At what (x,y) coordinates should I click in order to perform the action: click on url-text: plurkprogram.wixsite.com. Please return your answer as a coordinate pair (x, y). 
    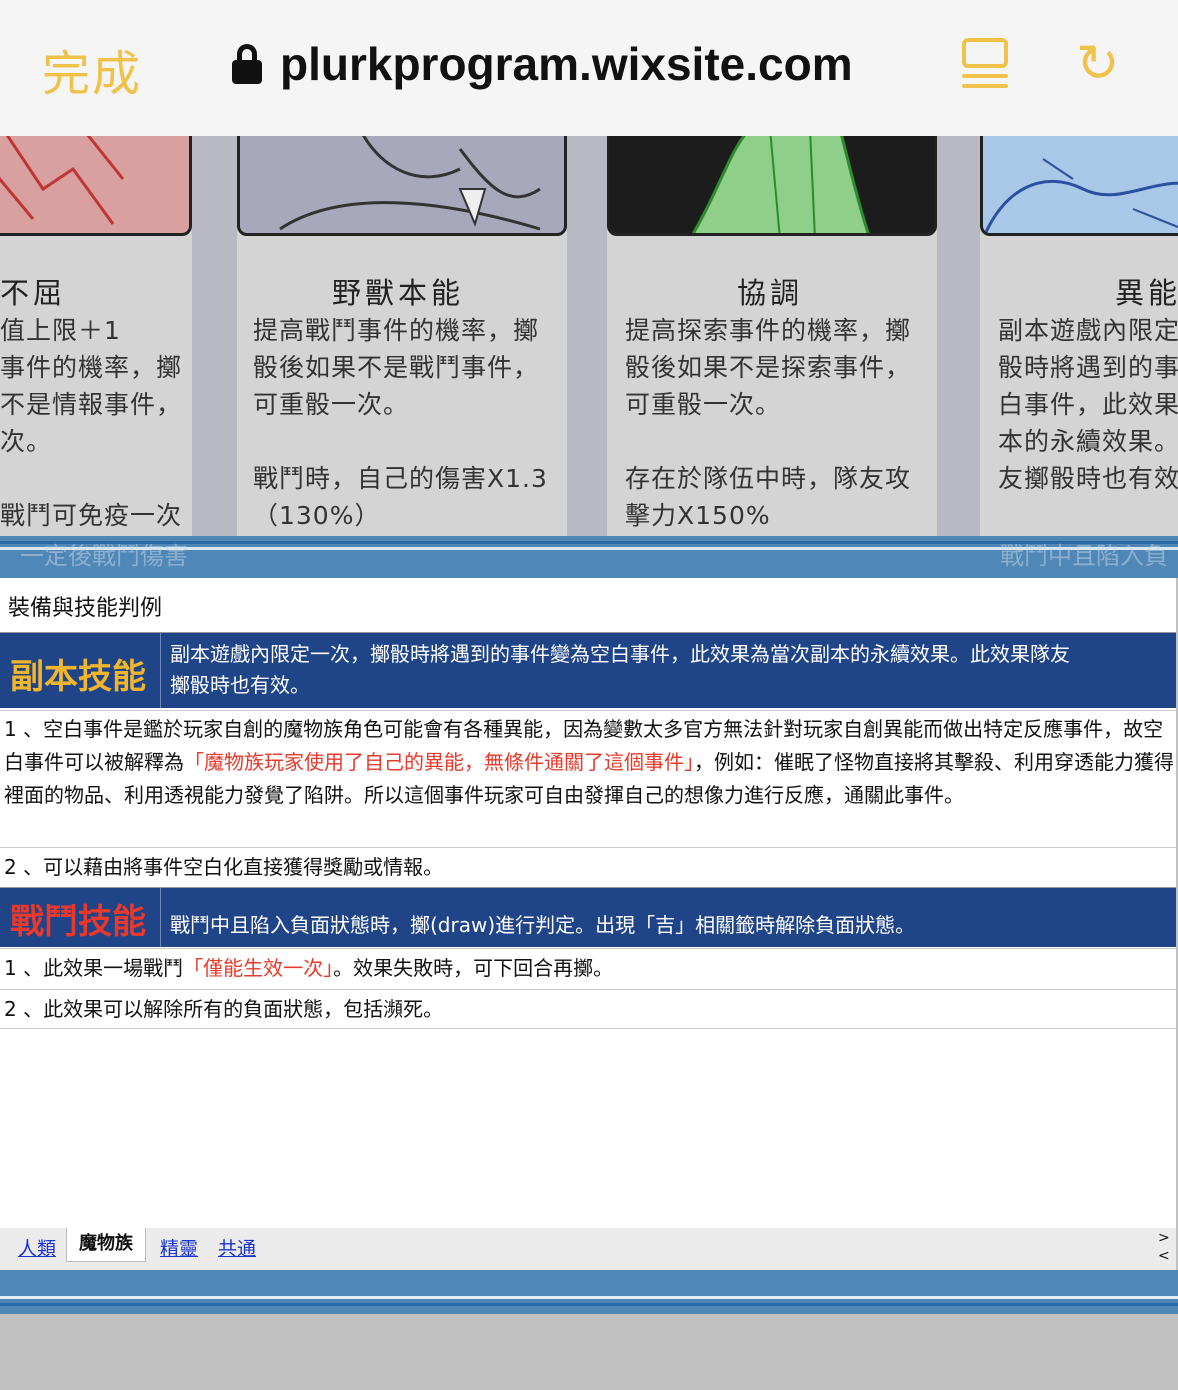
    Looking at the image, I should click on (566, 64).